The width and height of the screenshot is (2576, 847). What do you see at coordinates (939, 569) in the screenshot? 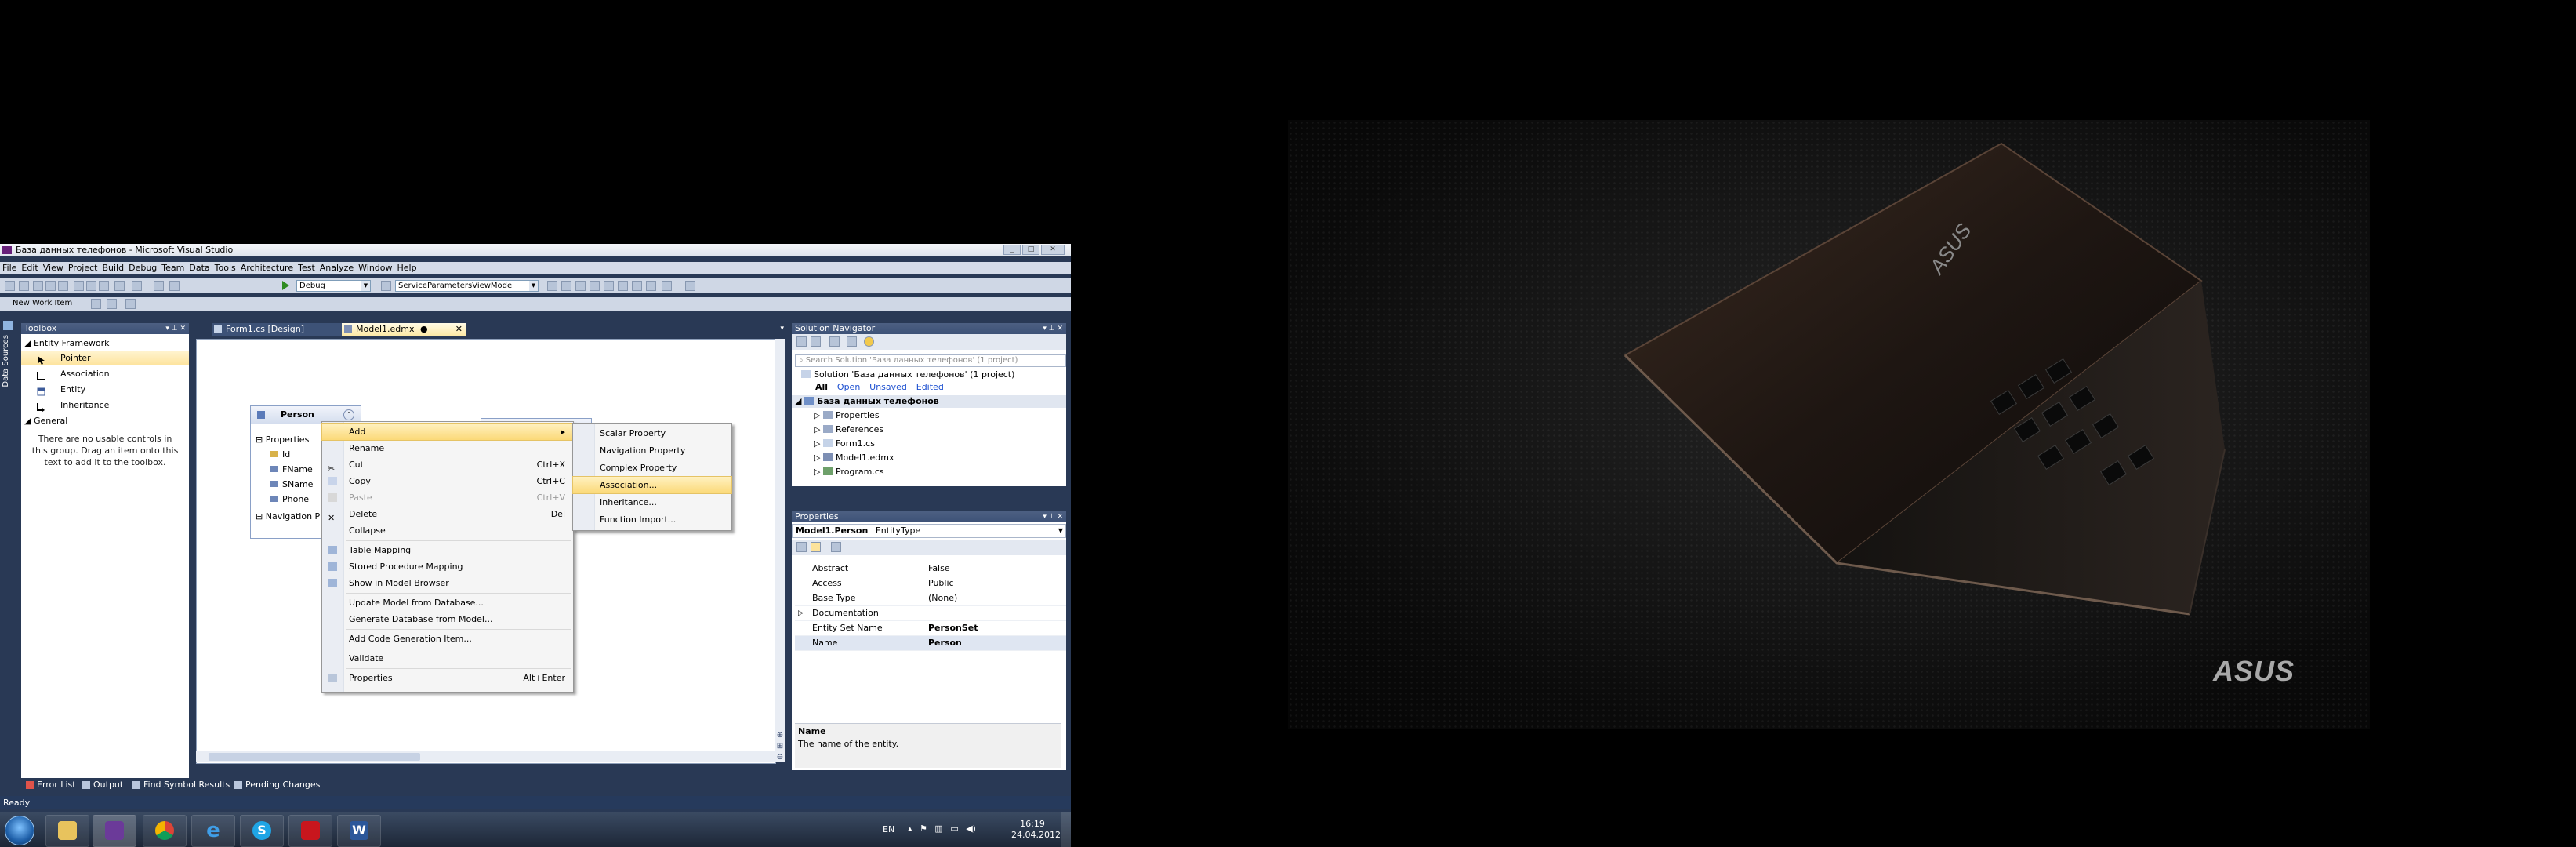
I see `property-value: False` at bounding box center [939, 569].